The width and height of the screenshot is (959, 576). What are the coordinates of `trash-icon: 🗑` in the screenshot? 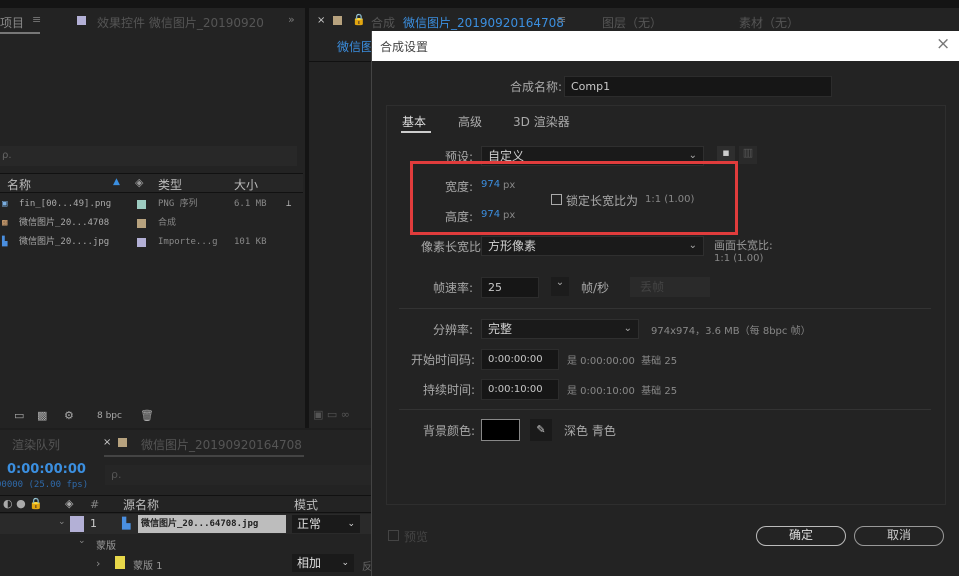 It's located at (147, 415).